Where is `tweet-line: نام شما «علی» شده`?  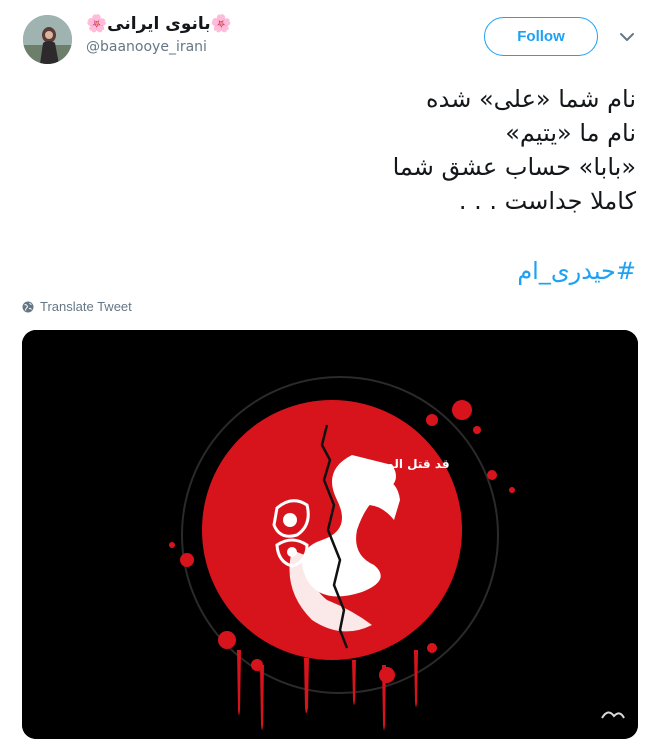 tweet-line: نام شما «علی» شده is located at coordinates (531, 99).